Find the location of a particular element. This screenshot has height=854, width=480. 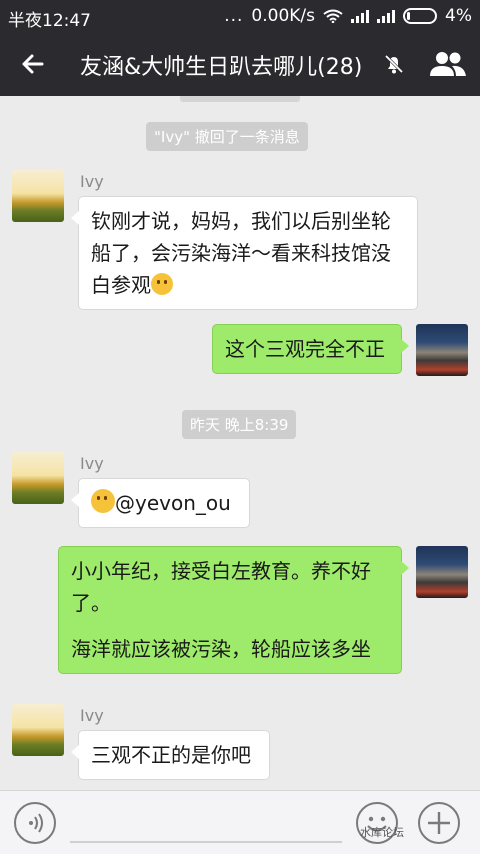

battery-icon is located at coordinates (420, 16).